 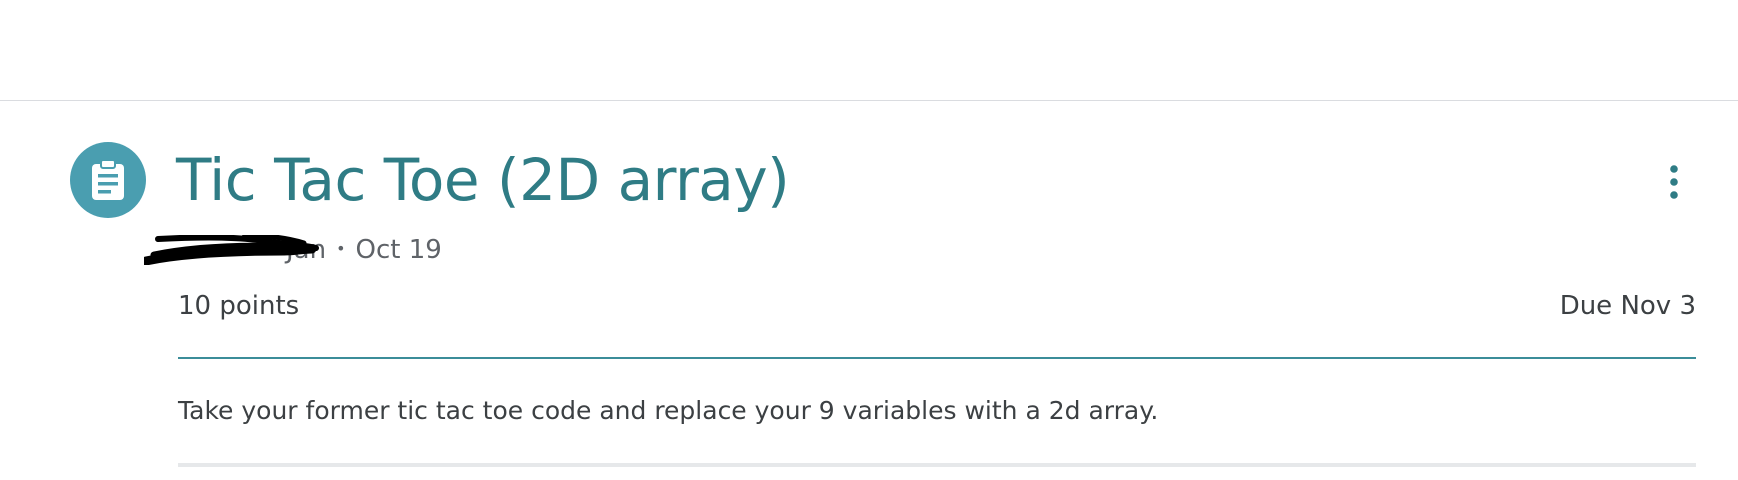 What do you see at coordinates (306, 250) in the screenshot?
I see `author-name: Jan` at bounding box center [306, 250].